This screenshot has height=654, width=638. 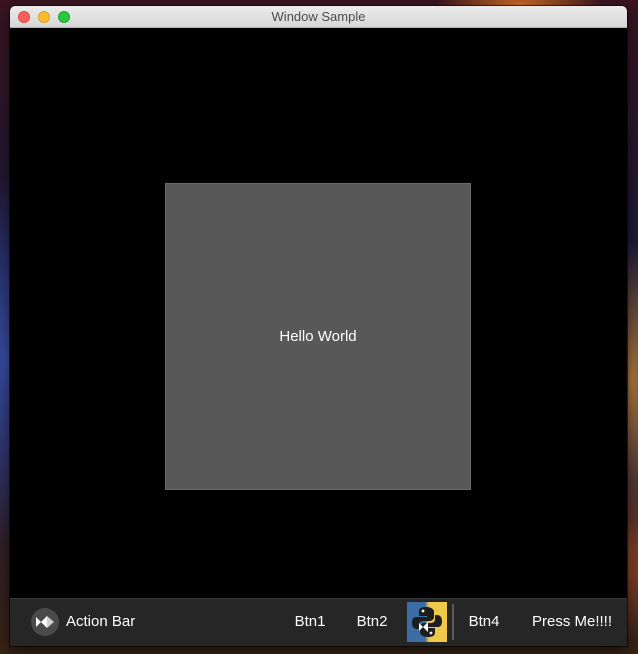 What do you see at coordinates (310, 622) in the screenshot?
I see `btn1-button: Btn1` at bounding box center [310, 622].